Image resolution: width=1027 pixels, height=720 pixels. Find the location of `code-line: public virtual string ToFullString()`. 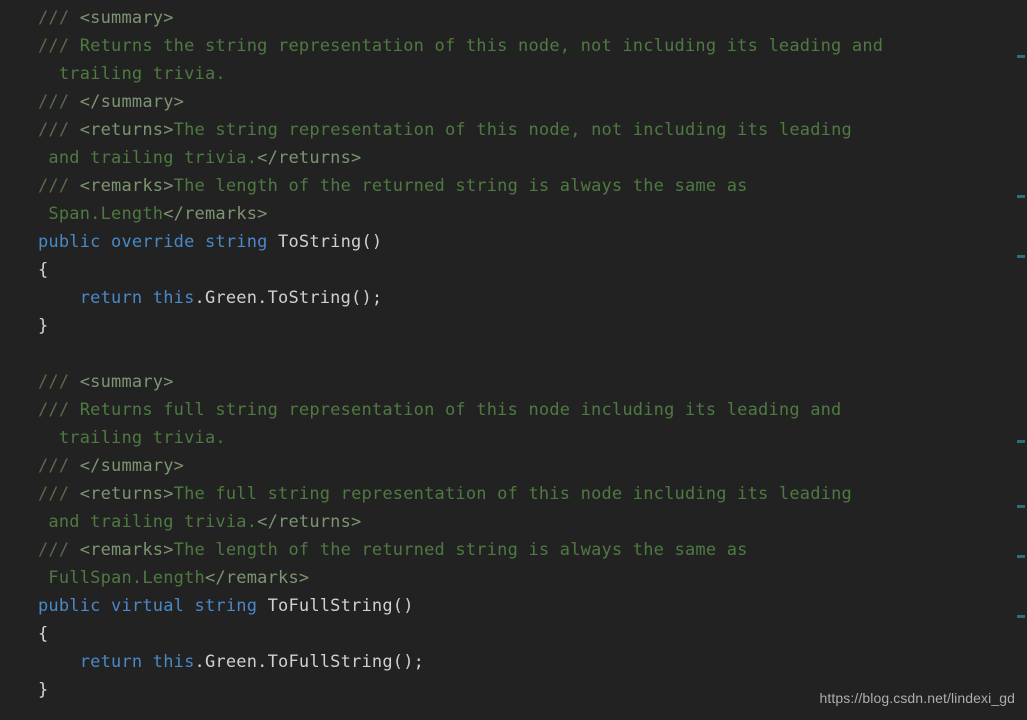

code-line: public virtual string ToFullString() is located at coordinates (532, 606).